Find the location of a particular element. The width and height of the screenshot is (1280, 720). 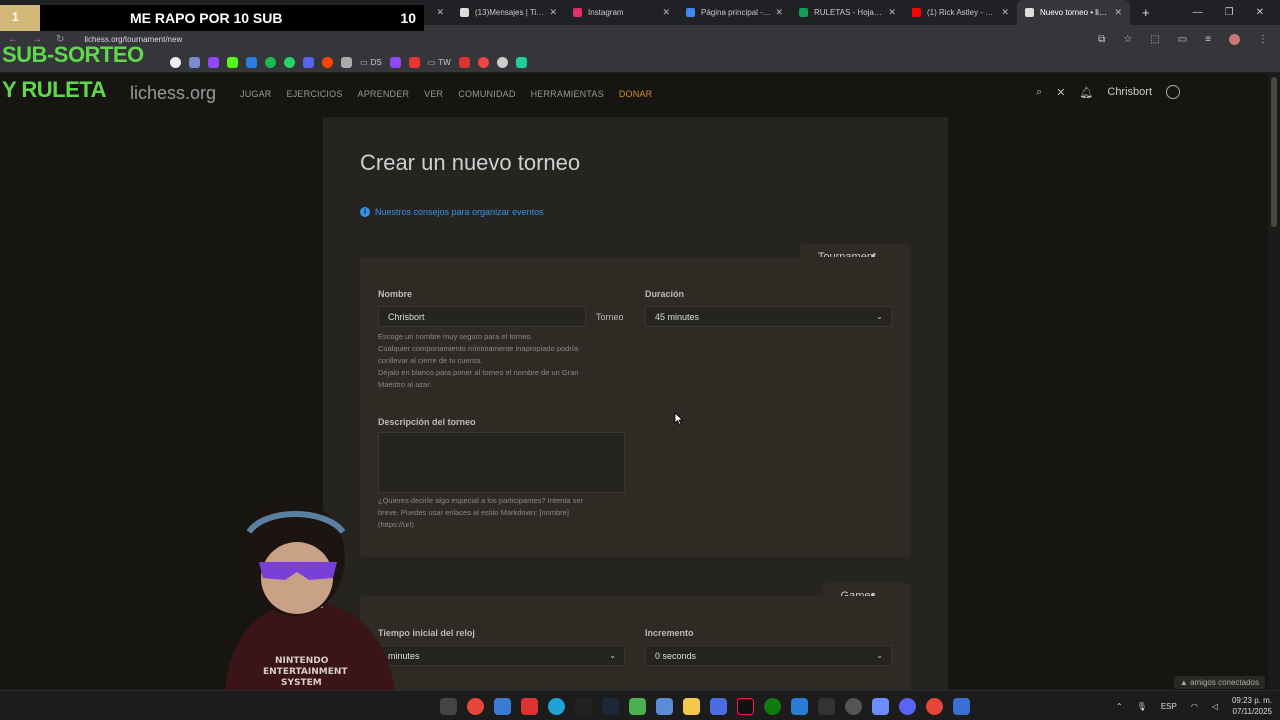

name-input: Chrisbort is located at coordinates (482, 316).